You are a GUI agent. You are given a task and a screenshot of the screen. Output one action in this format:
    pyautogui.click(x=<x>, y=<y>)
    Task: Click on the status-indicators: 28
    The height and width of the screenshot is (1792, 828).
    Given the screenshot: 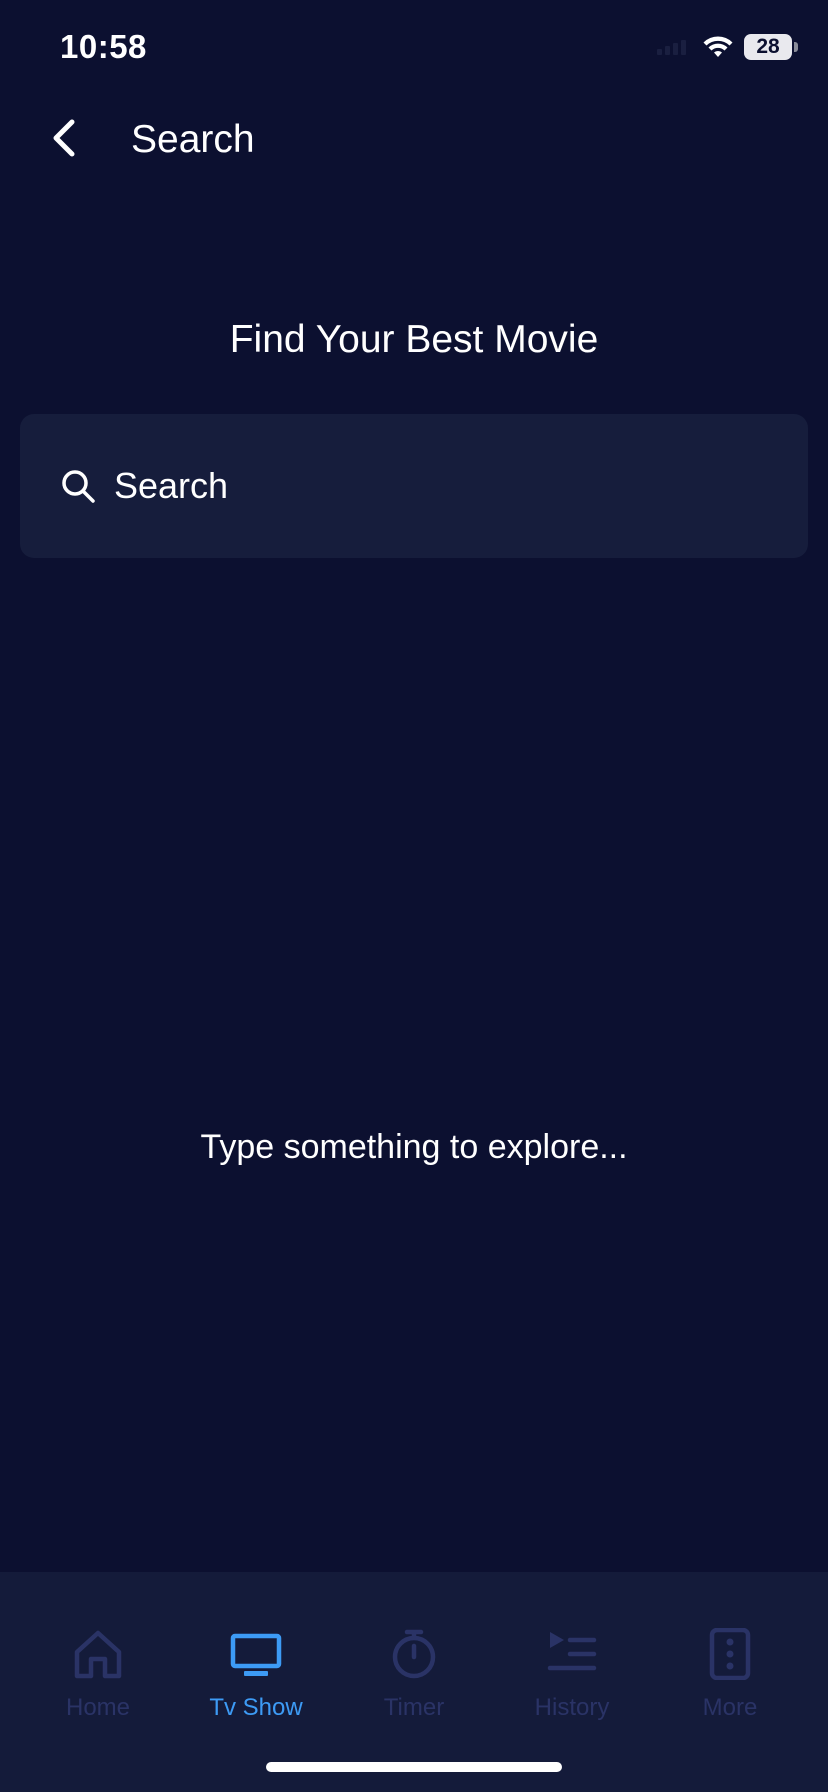 What is the action you would take?
    pyautogui.click(x=727, y=47)
    